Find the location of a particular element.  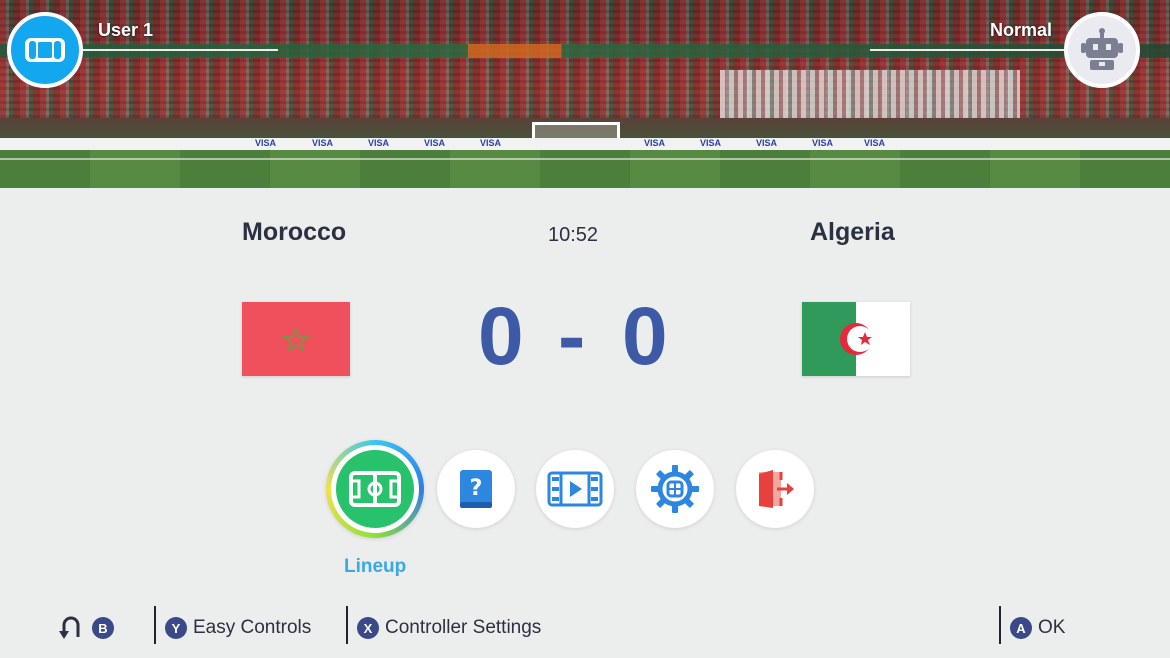

replay-button is located at coordinates (575, 489).